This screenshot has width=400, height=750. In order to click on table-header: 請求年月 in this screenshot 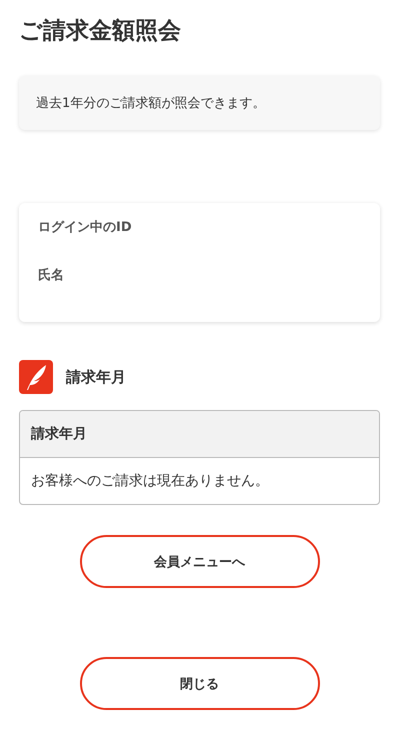, I will do `click(199, 434)`.